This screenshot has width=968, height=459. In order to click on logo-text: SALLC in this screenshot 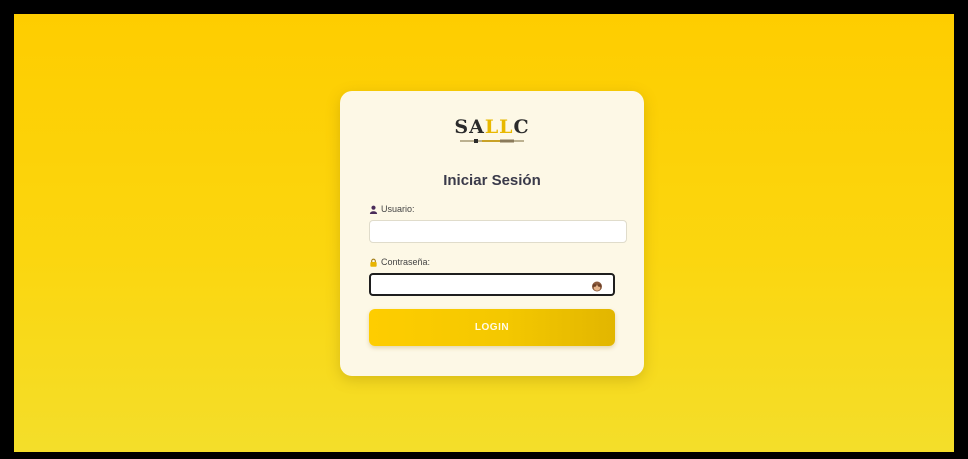, I will do `click(492, 127)`.